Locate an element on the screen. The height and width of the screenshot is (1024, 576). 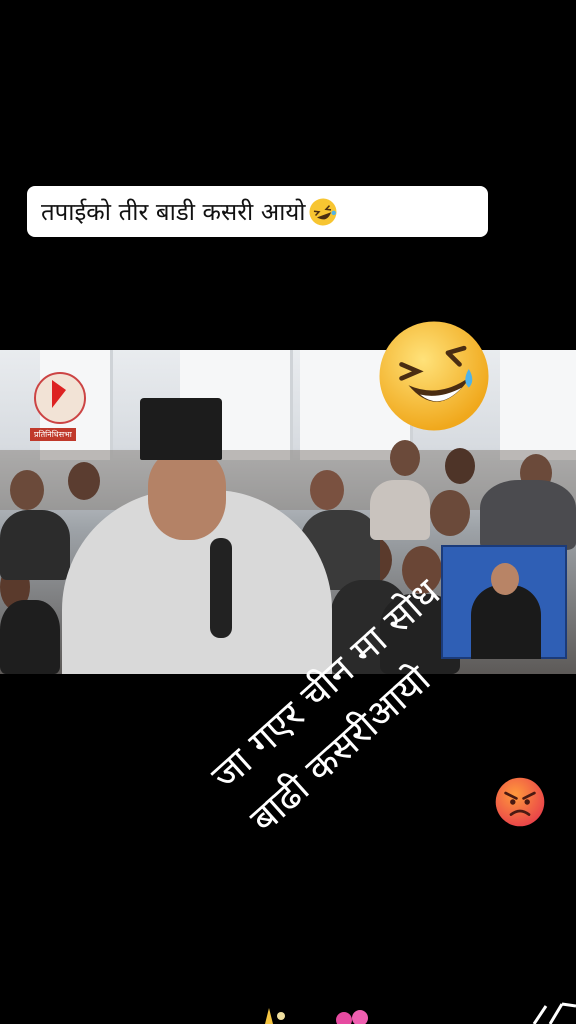
speaker-face is located at coordinates (187, 495).